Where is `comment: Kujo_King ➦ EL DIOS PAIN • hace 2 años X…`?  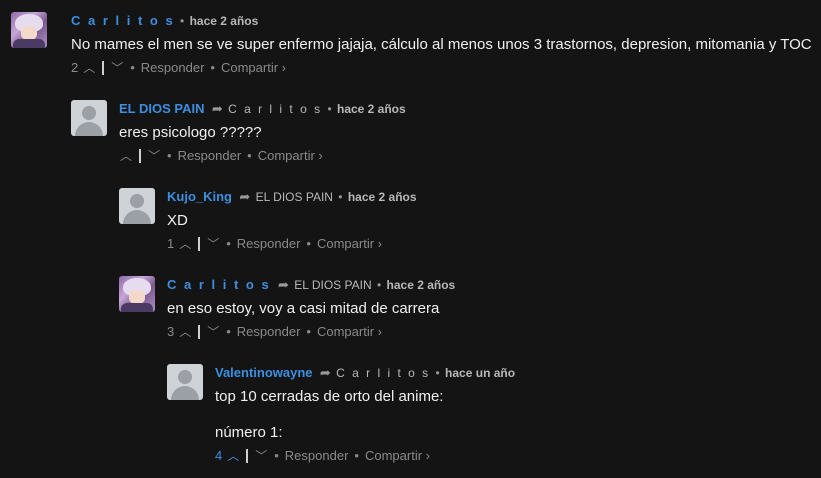 comment: Kujo_King ➦ EL DIOS PAIN • hace 2 años X… is located at coordinates (467, 223).